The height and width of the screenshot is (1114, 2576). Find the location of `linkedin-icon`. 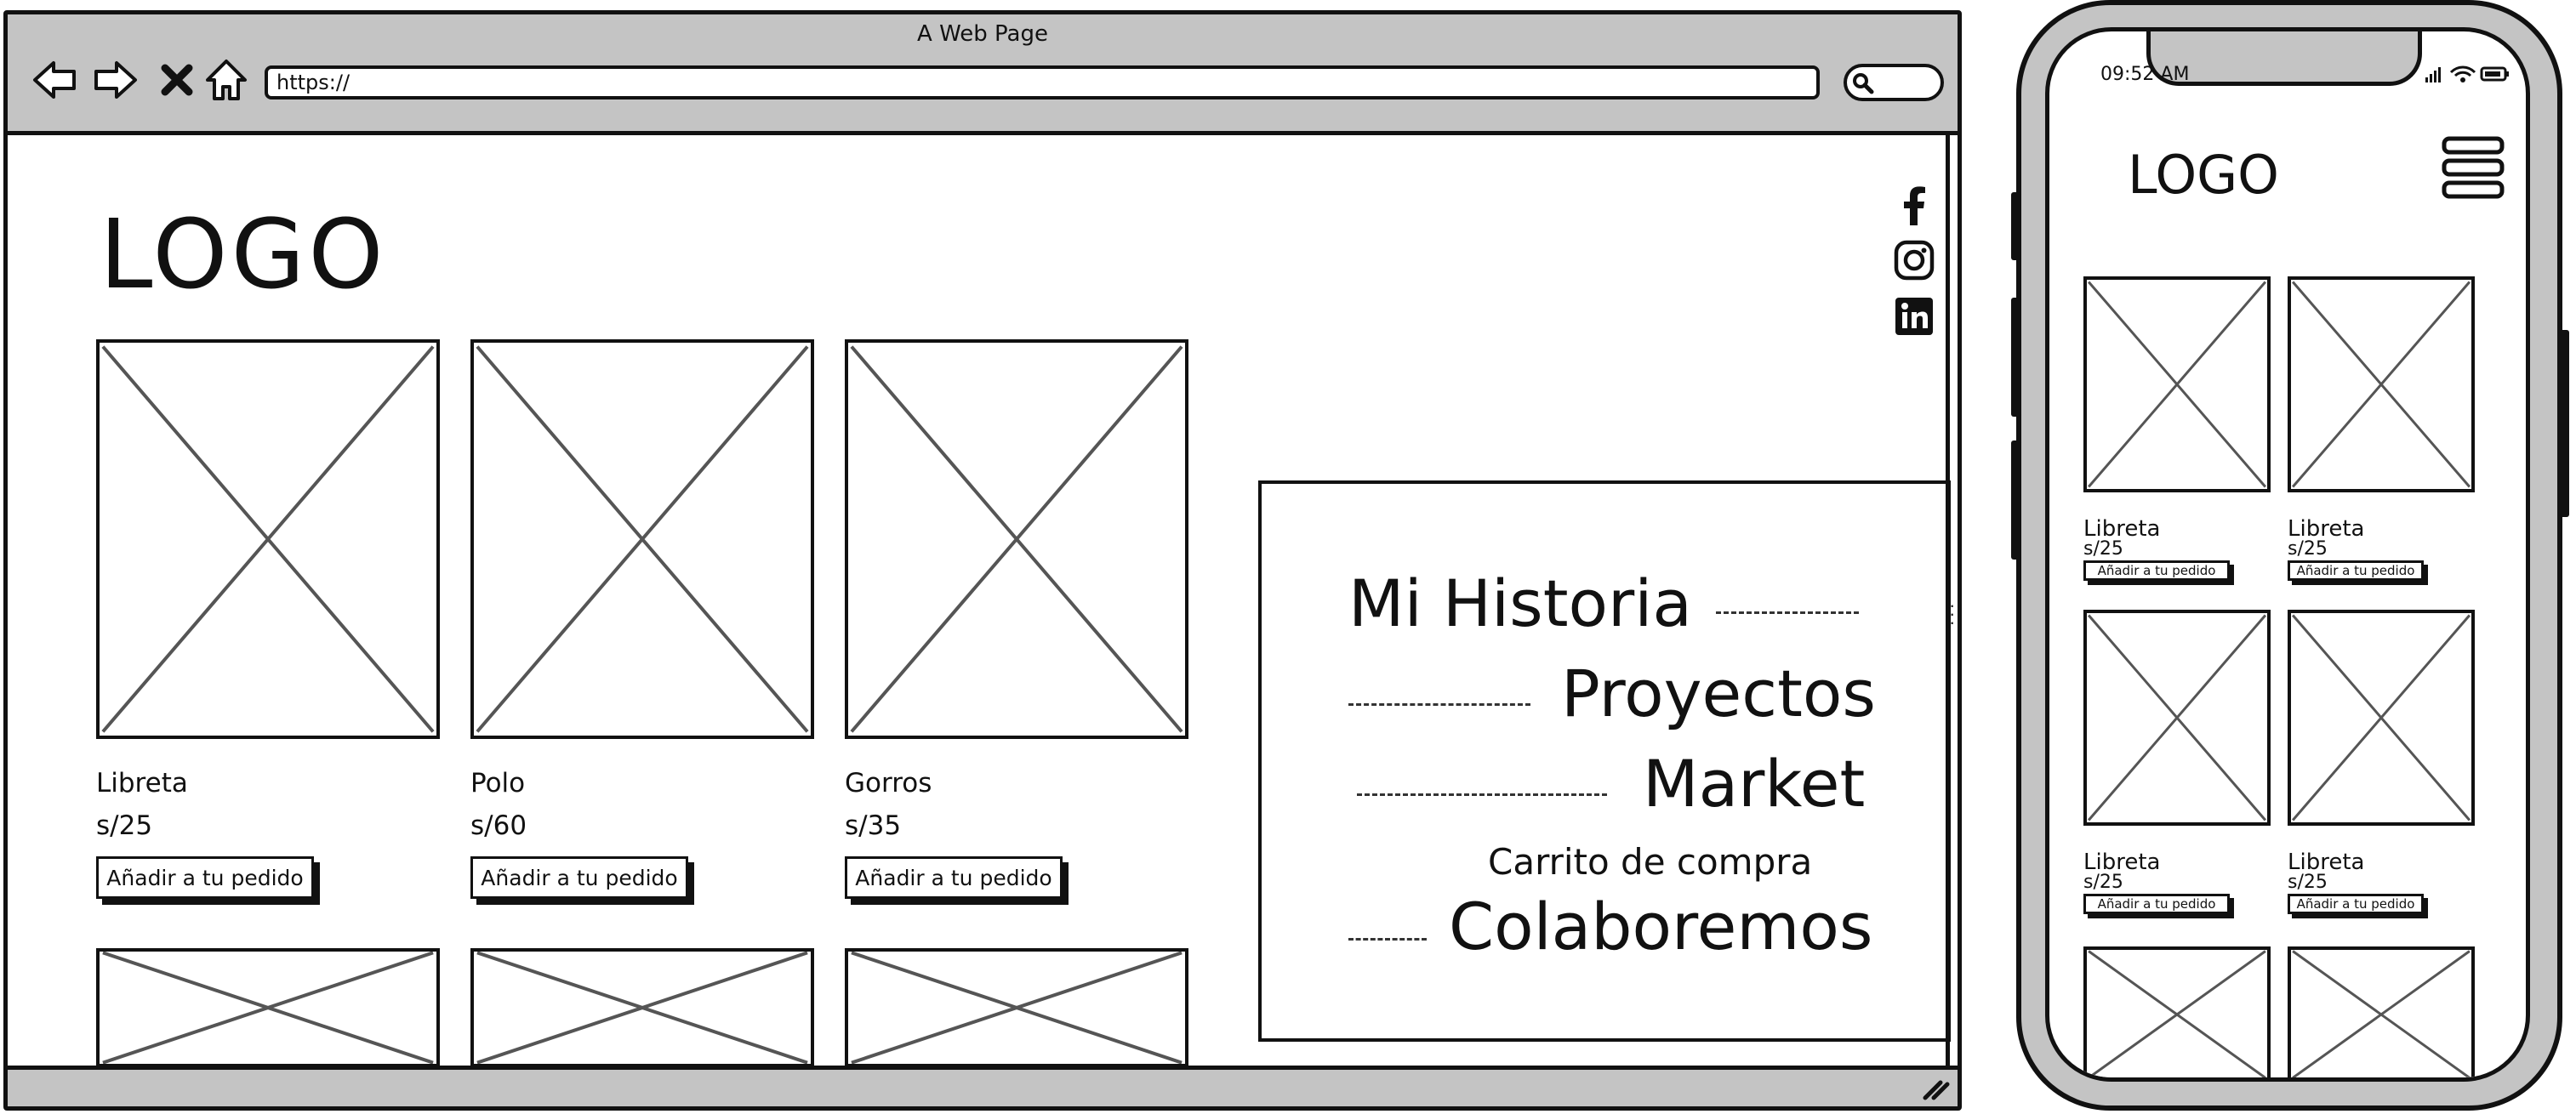

linkedin-icon is located at coordinates (1914, 316).